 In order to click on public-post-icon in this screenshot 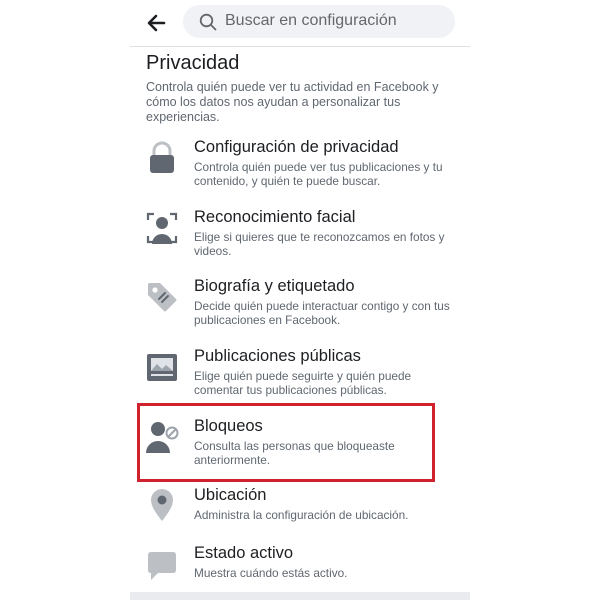, I will do `click(162, 367)`.